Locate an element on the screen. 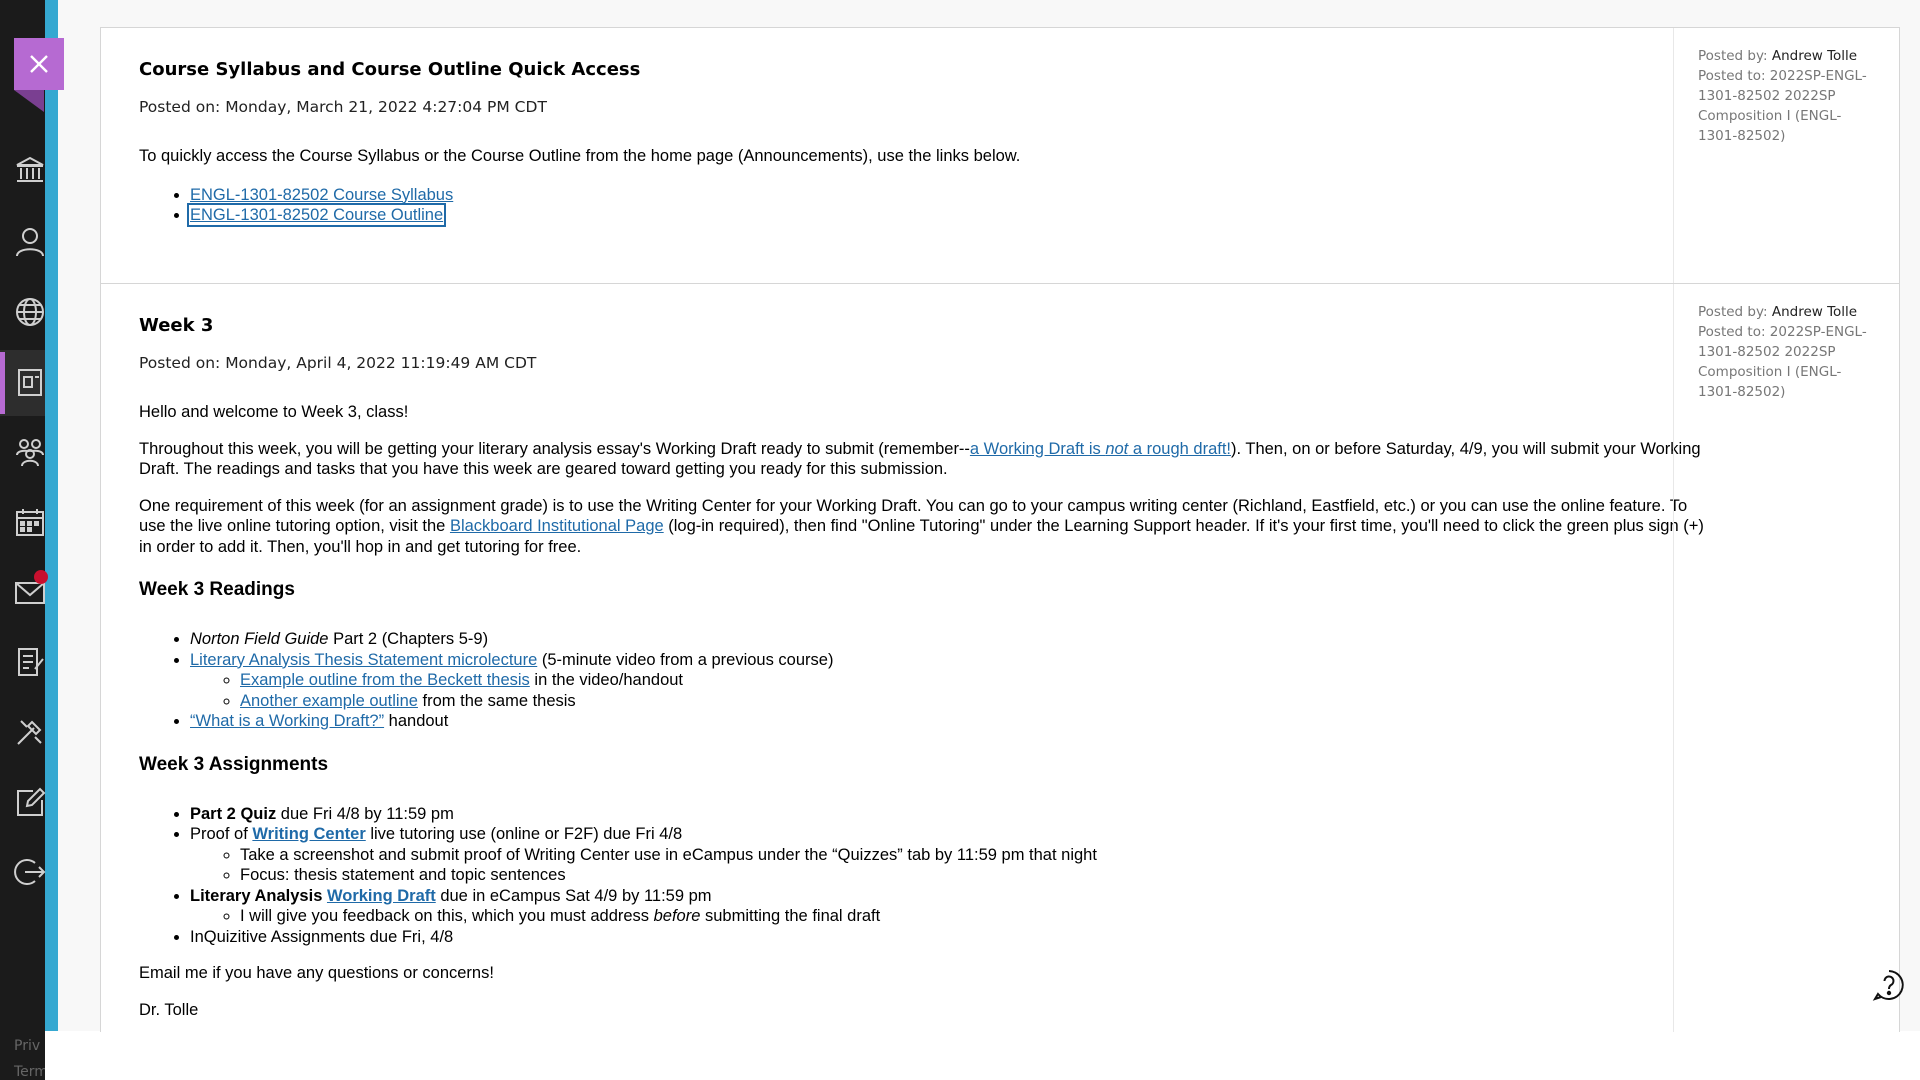 The image size is (1920, 1080). close-icon is located at coordinates (39, 64).